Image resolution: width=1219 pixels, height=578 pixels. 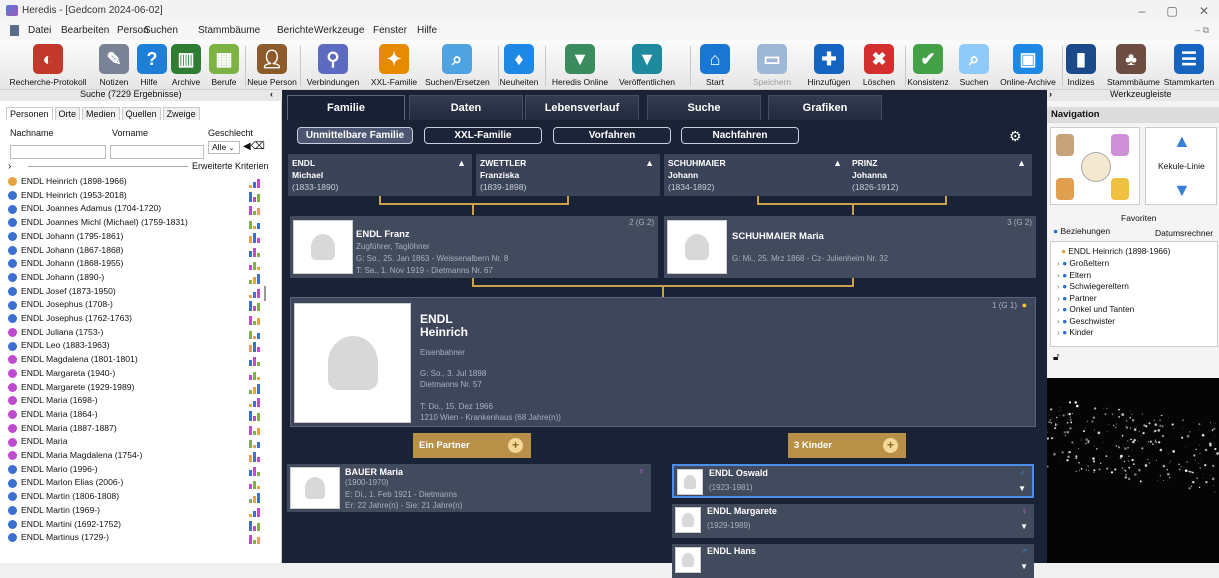 I want to click on toolbar-xxl-family-button: ✦XXL-Familie, so click(x=394, y=65).